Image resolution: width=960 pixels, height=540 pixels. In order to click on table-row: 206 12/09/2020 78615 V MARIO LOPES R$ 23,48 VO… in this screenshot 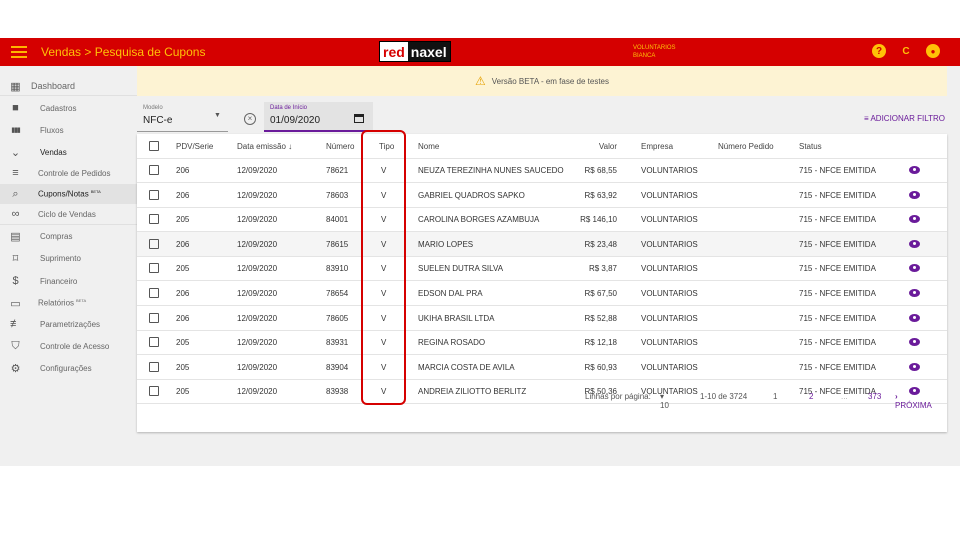, I will do `click(542, 244)`.